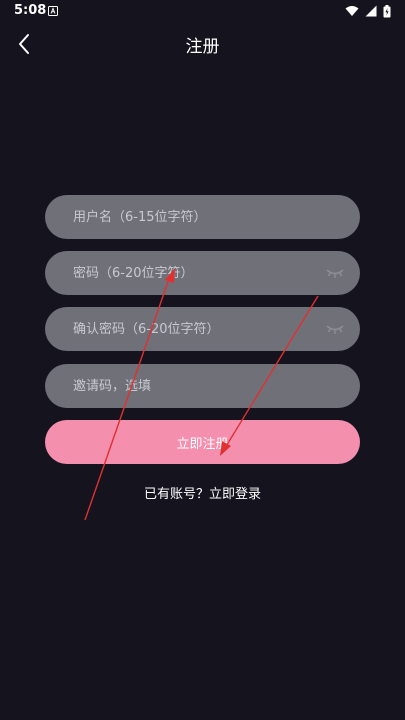 Image resolution: width=405 pixels, height=720 pixels. What do you see at coordinates (371, 11) in the screenshot?
I see `signal-icon` at bounding box center [371, 11].